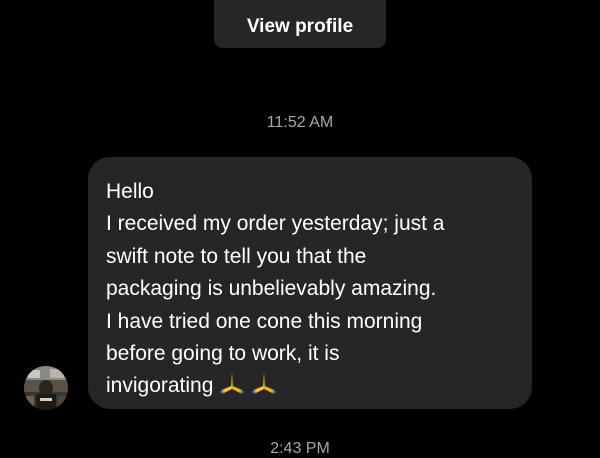 The width and height of the screenshot is (600, 458). What do you see at coordinates (300, 448) in the screenshot?
I see `message-timestamp: 2:43 PM` at bounding box center [300, 448].